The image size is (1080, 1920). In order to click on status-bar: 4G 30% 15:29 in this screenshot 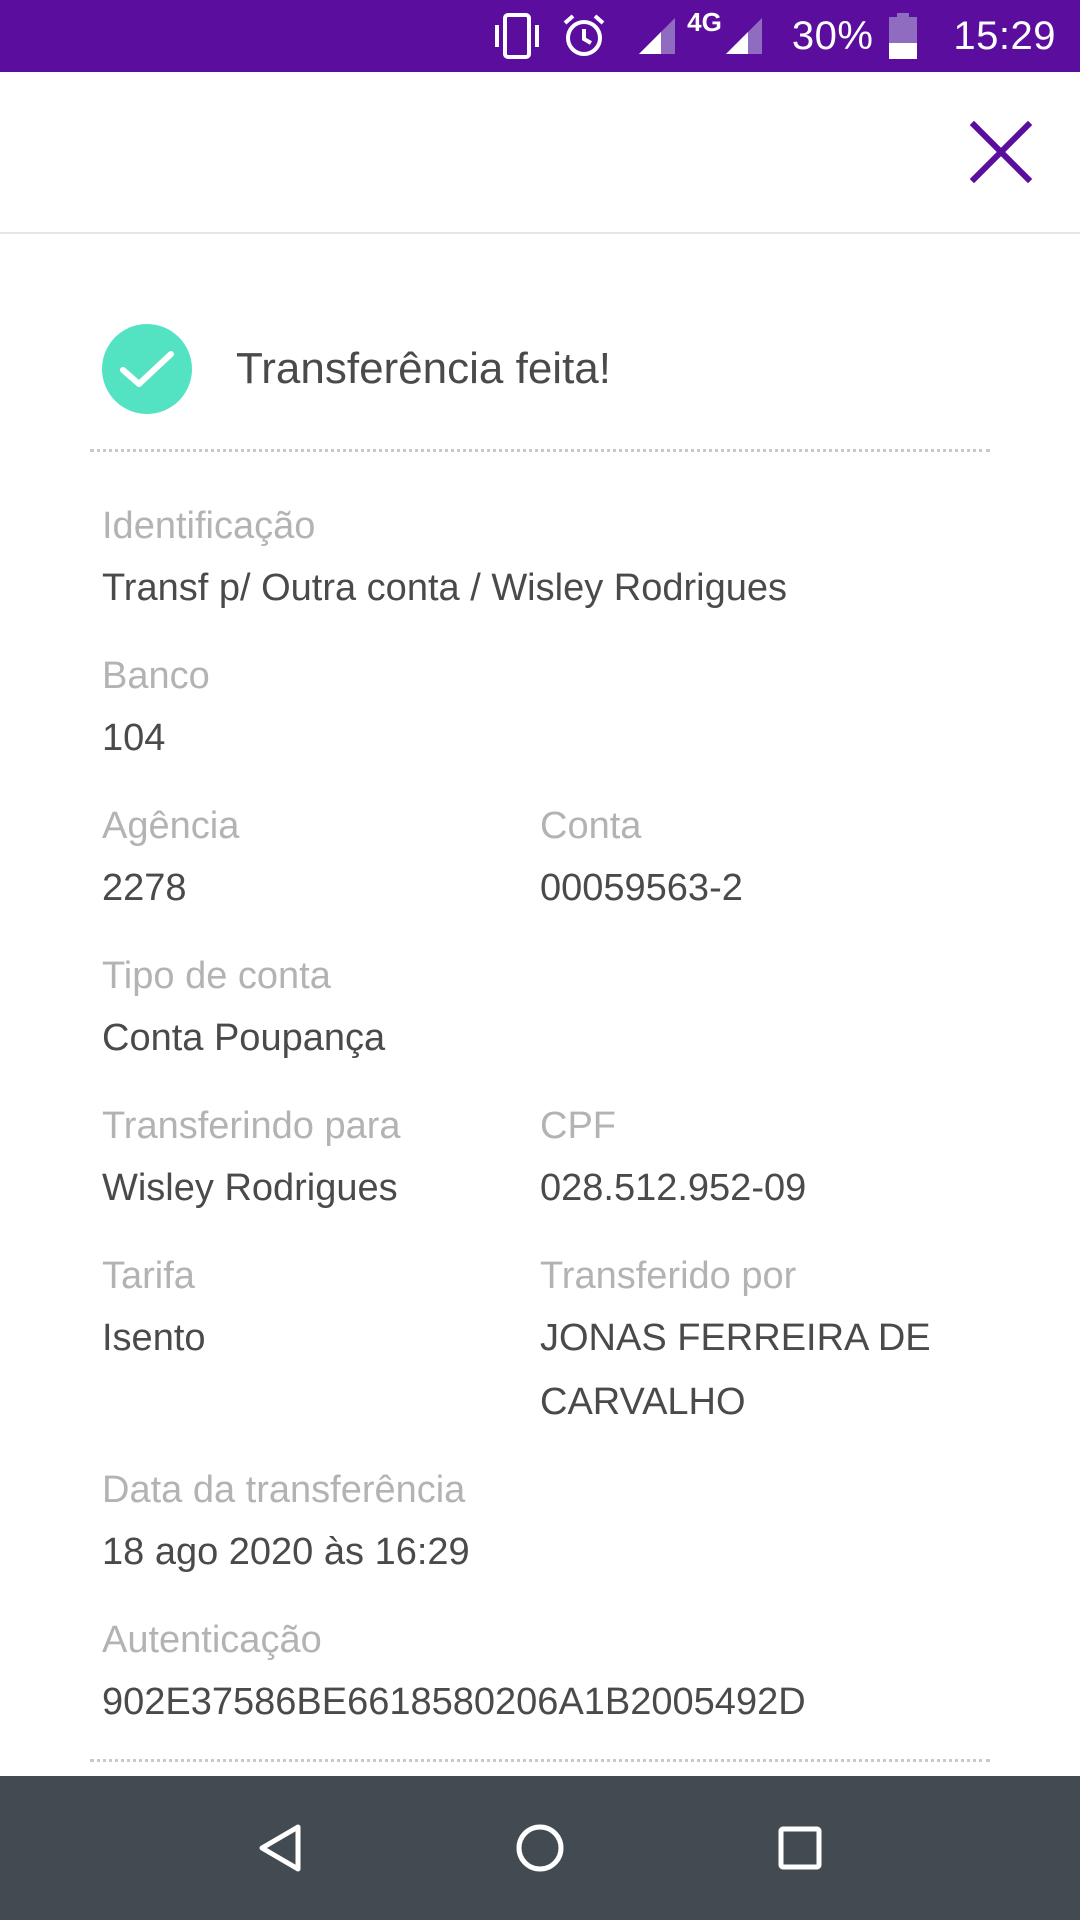, I will do `click(540, 36)`.